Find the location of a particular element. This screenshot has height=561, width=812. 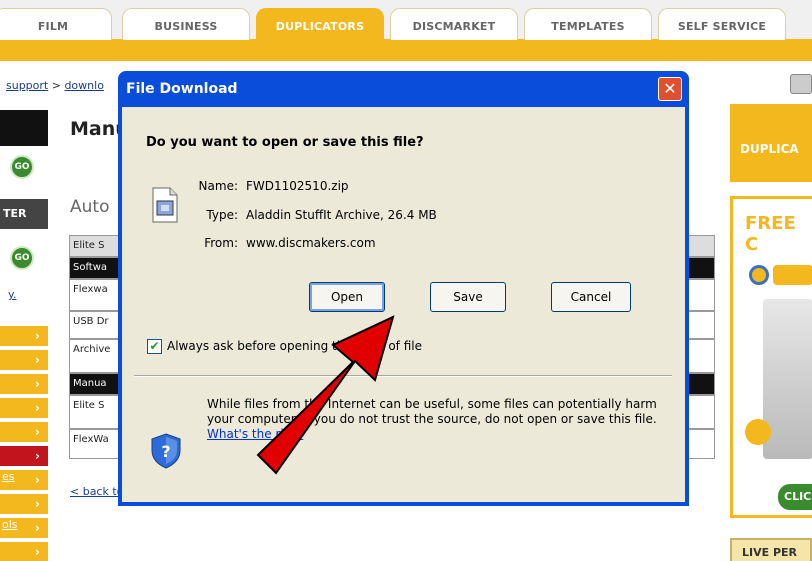

security-shield-icon: ? is located at coordinates (166, 451).